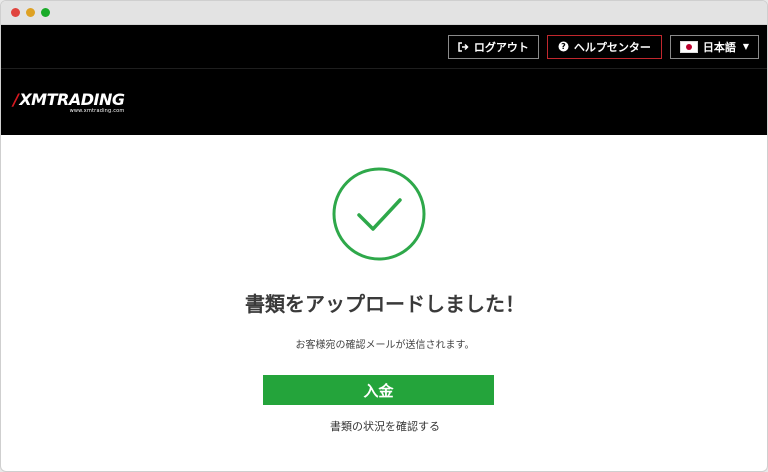  What do you see at coordinates (384, 47) in the screenshot?
I see `top-nav-bar: ログアウト ? ヘルプセンター 日本語 ▼` at bounding box center [384, 47].